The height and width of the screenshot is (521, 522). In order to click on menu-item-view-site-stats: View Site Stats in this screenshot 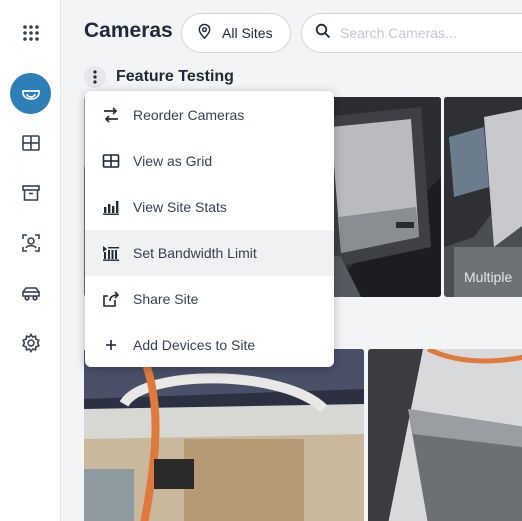, I will do `click(209, 207)`.